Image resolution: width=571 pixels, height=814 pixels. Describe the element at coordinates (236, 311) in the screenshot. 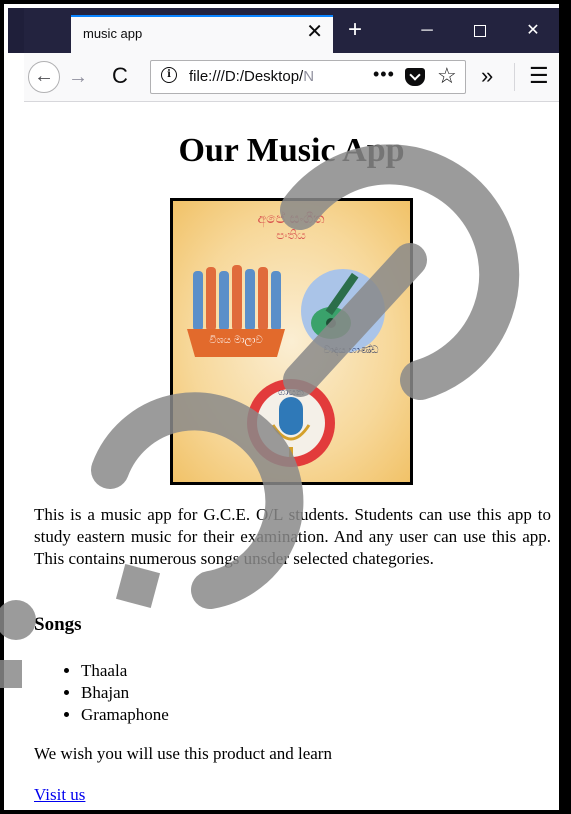

I see `keys-icon: විශය මාලාව` at that location.